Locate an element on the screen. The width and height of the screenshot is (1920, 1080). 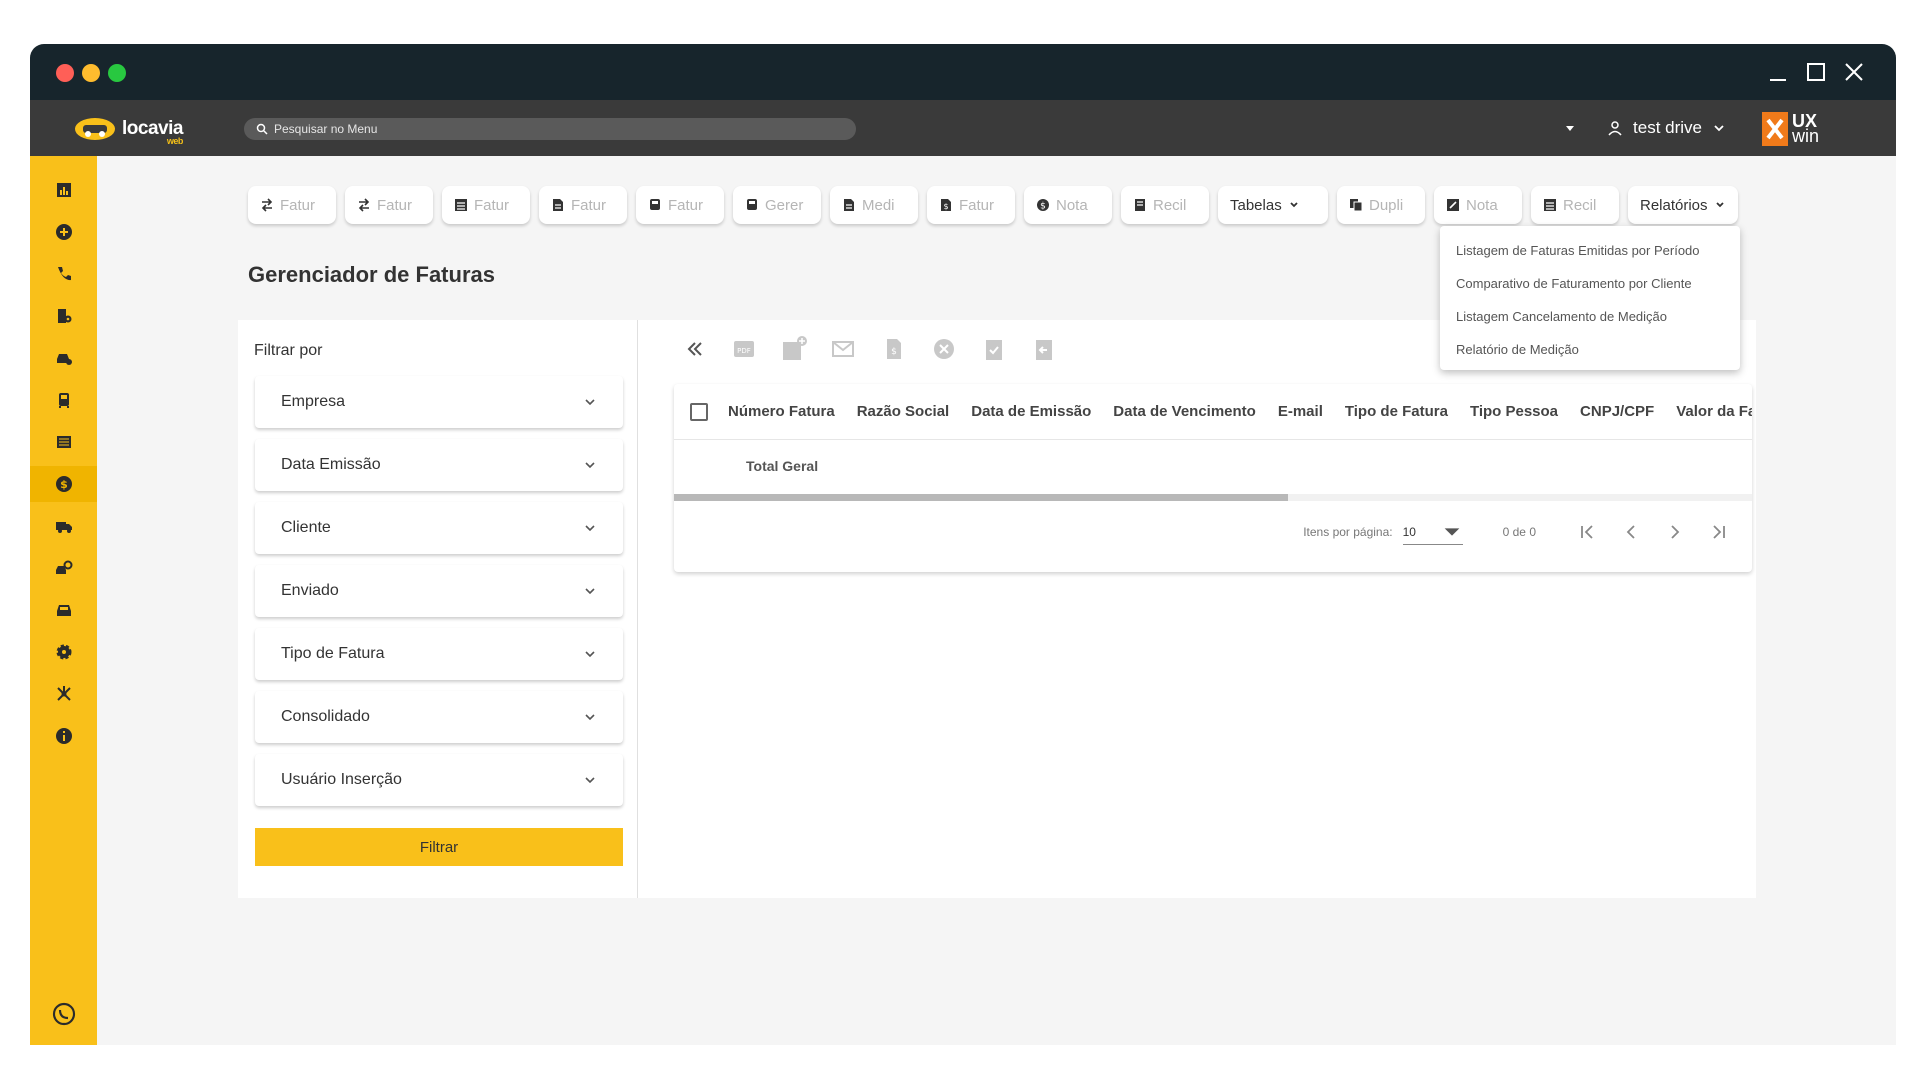
clipboard-check-icon is located at coordinates (994, 349).